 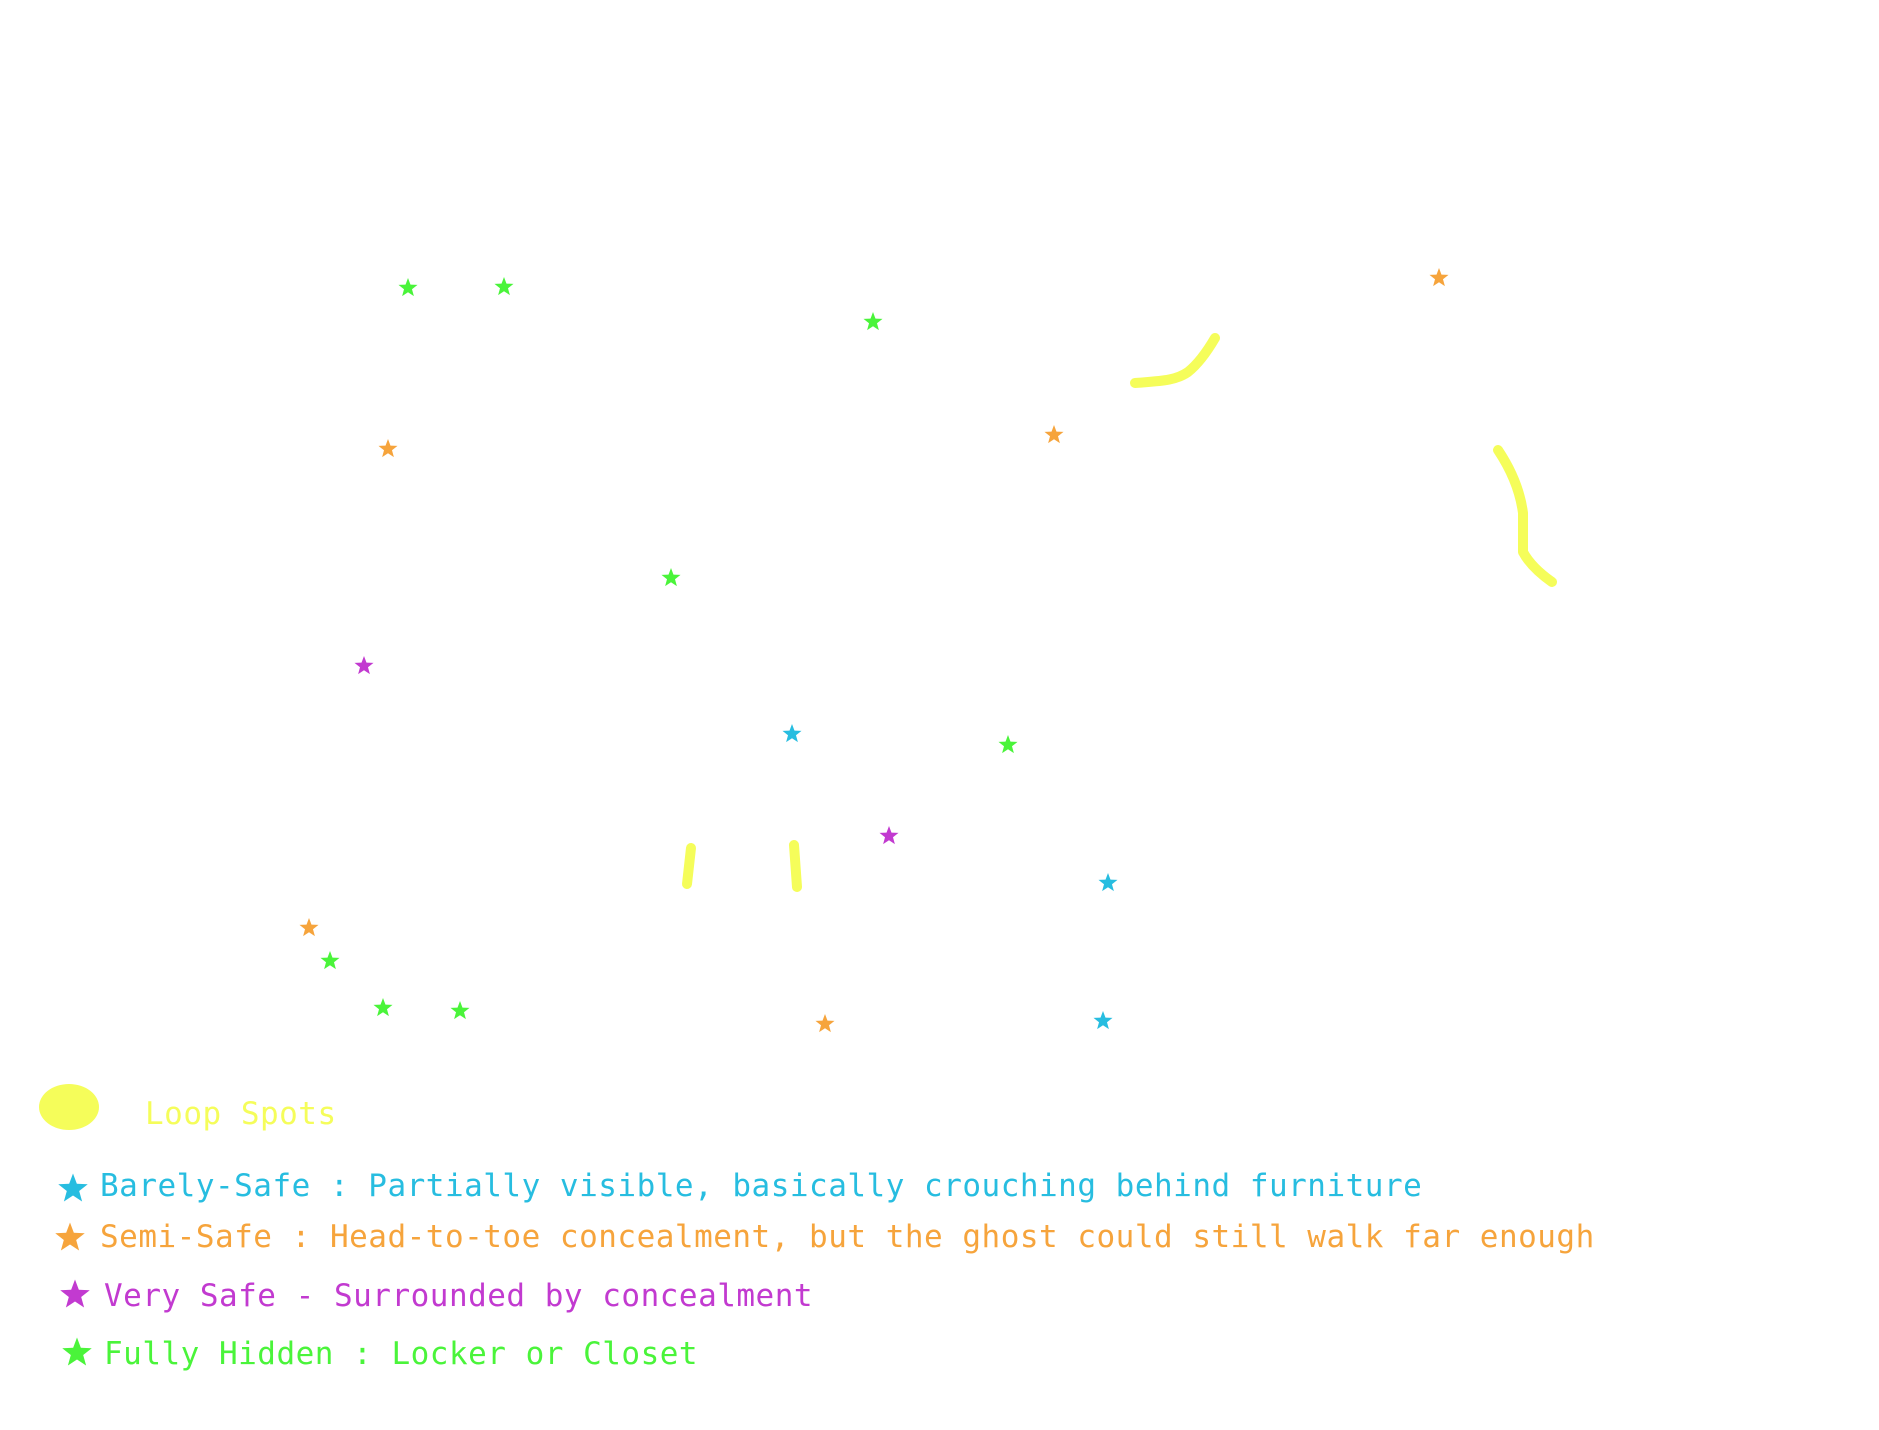 What do you see at coordinates (689, 866) in the screenshot?
I see `loop-spot-dash-left` at bounding box center [689, 866].